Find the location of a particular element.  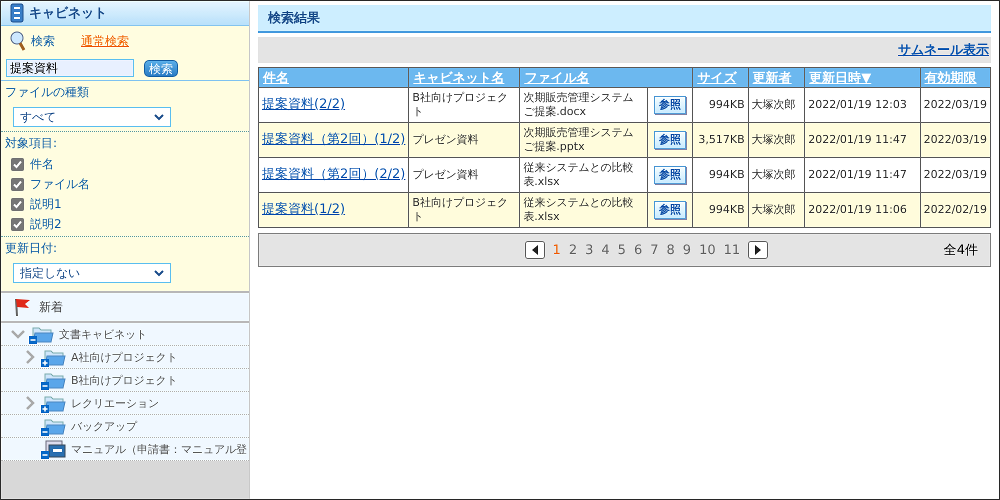

search-button: 検索 is located at coordinates (161, 68).